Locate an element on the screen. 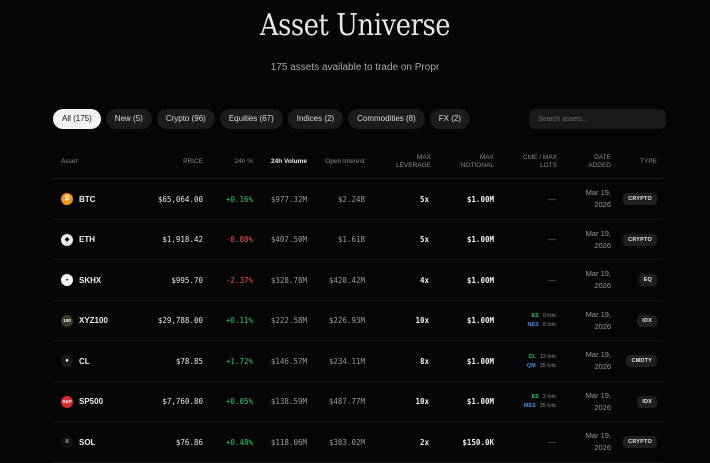  price-cell: $76.86 is located at coordinates (189, 442).